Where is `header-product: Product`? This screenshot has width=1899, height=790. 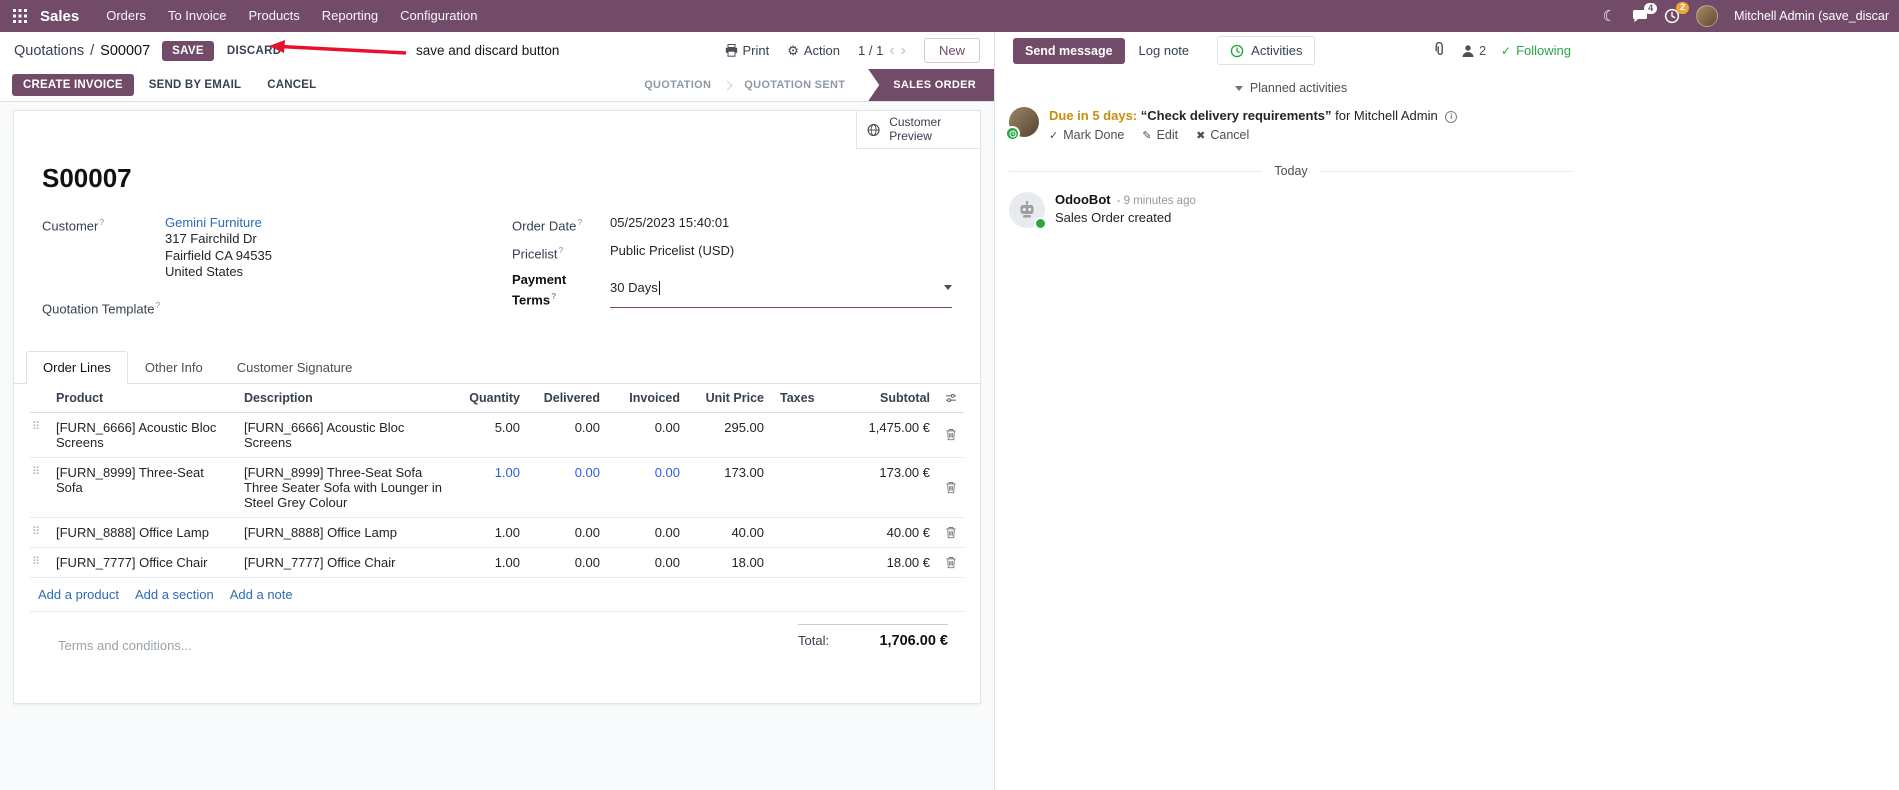 header-product: Product is located at coordinates (142, 398).